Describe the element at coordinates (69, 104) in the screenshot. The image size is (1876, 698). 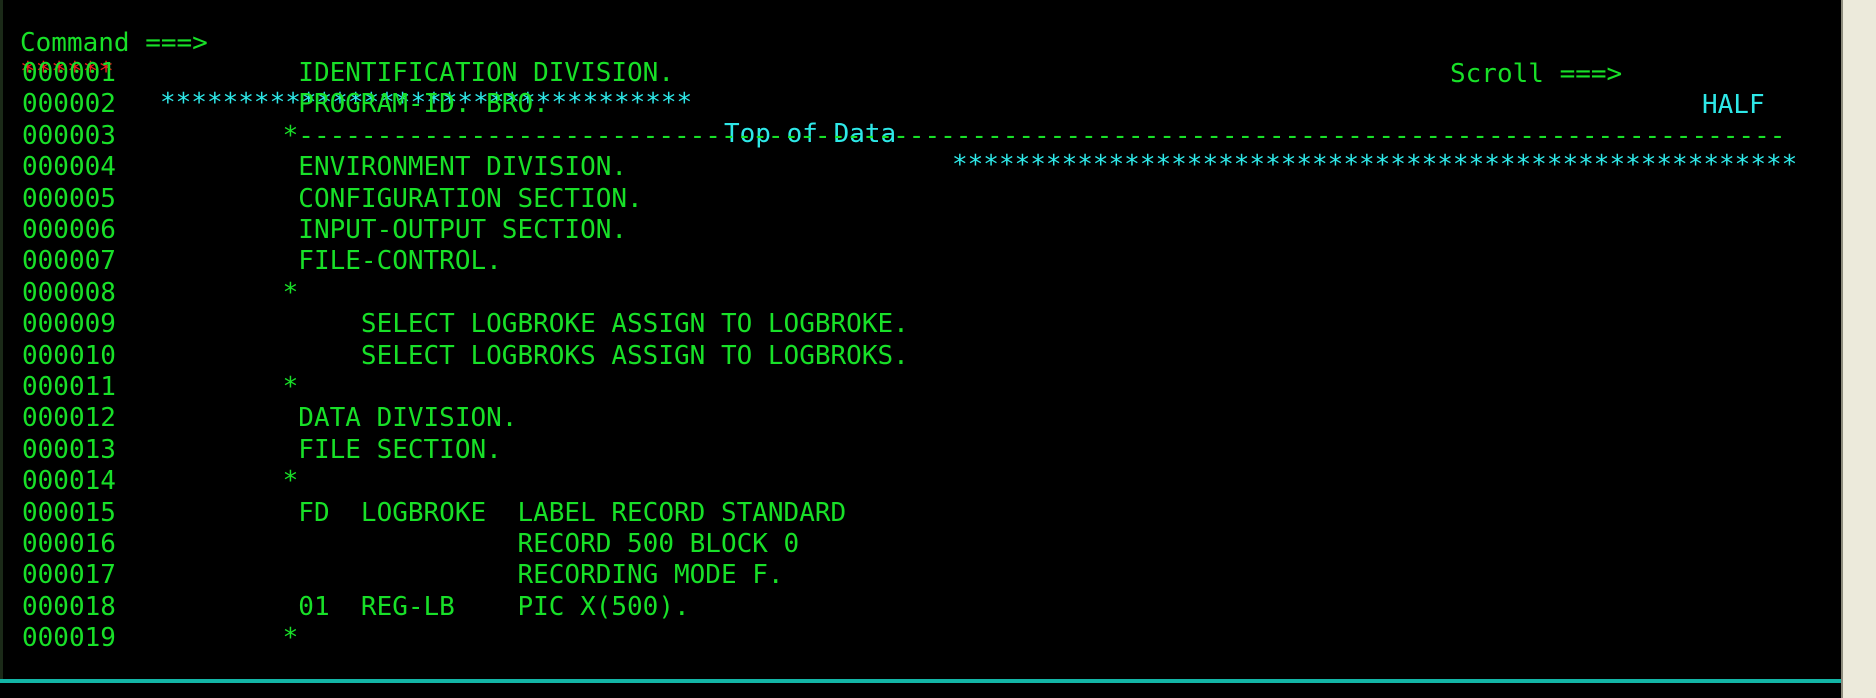
I see `line-number: 000002` at that location.